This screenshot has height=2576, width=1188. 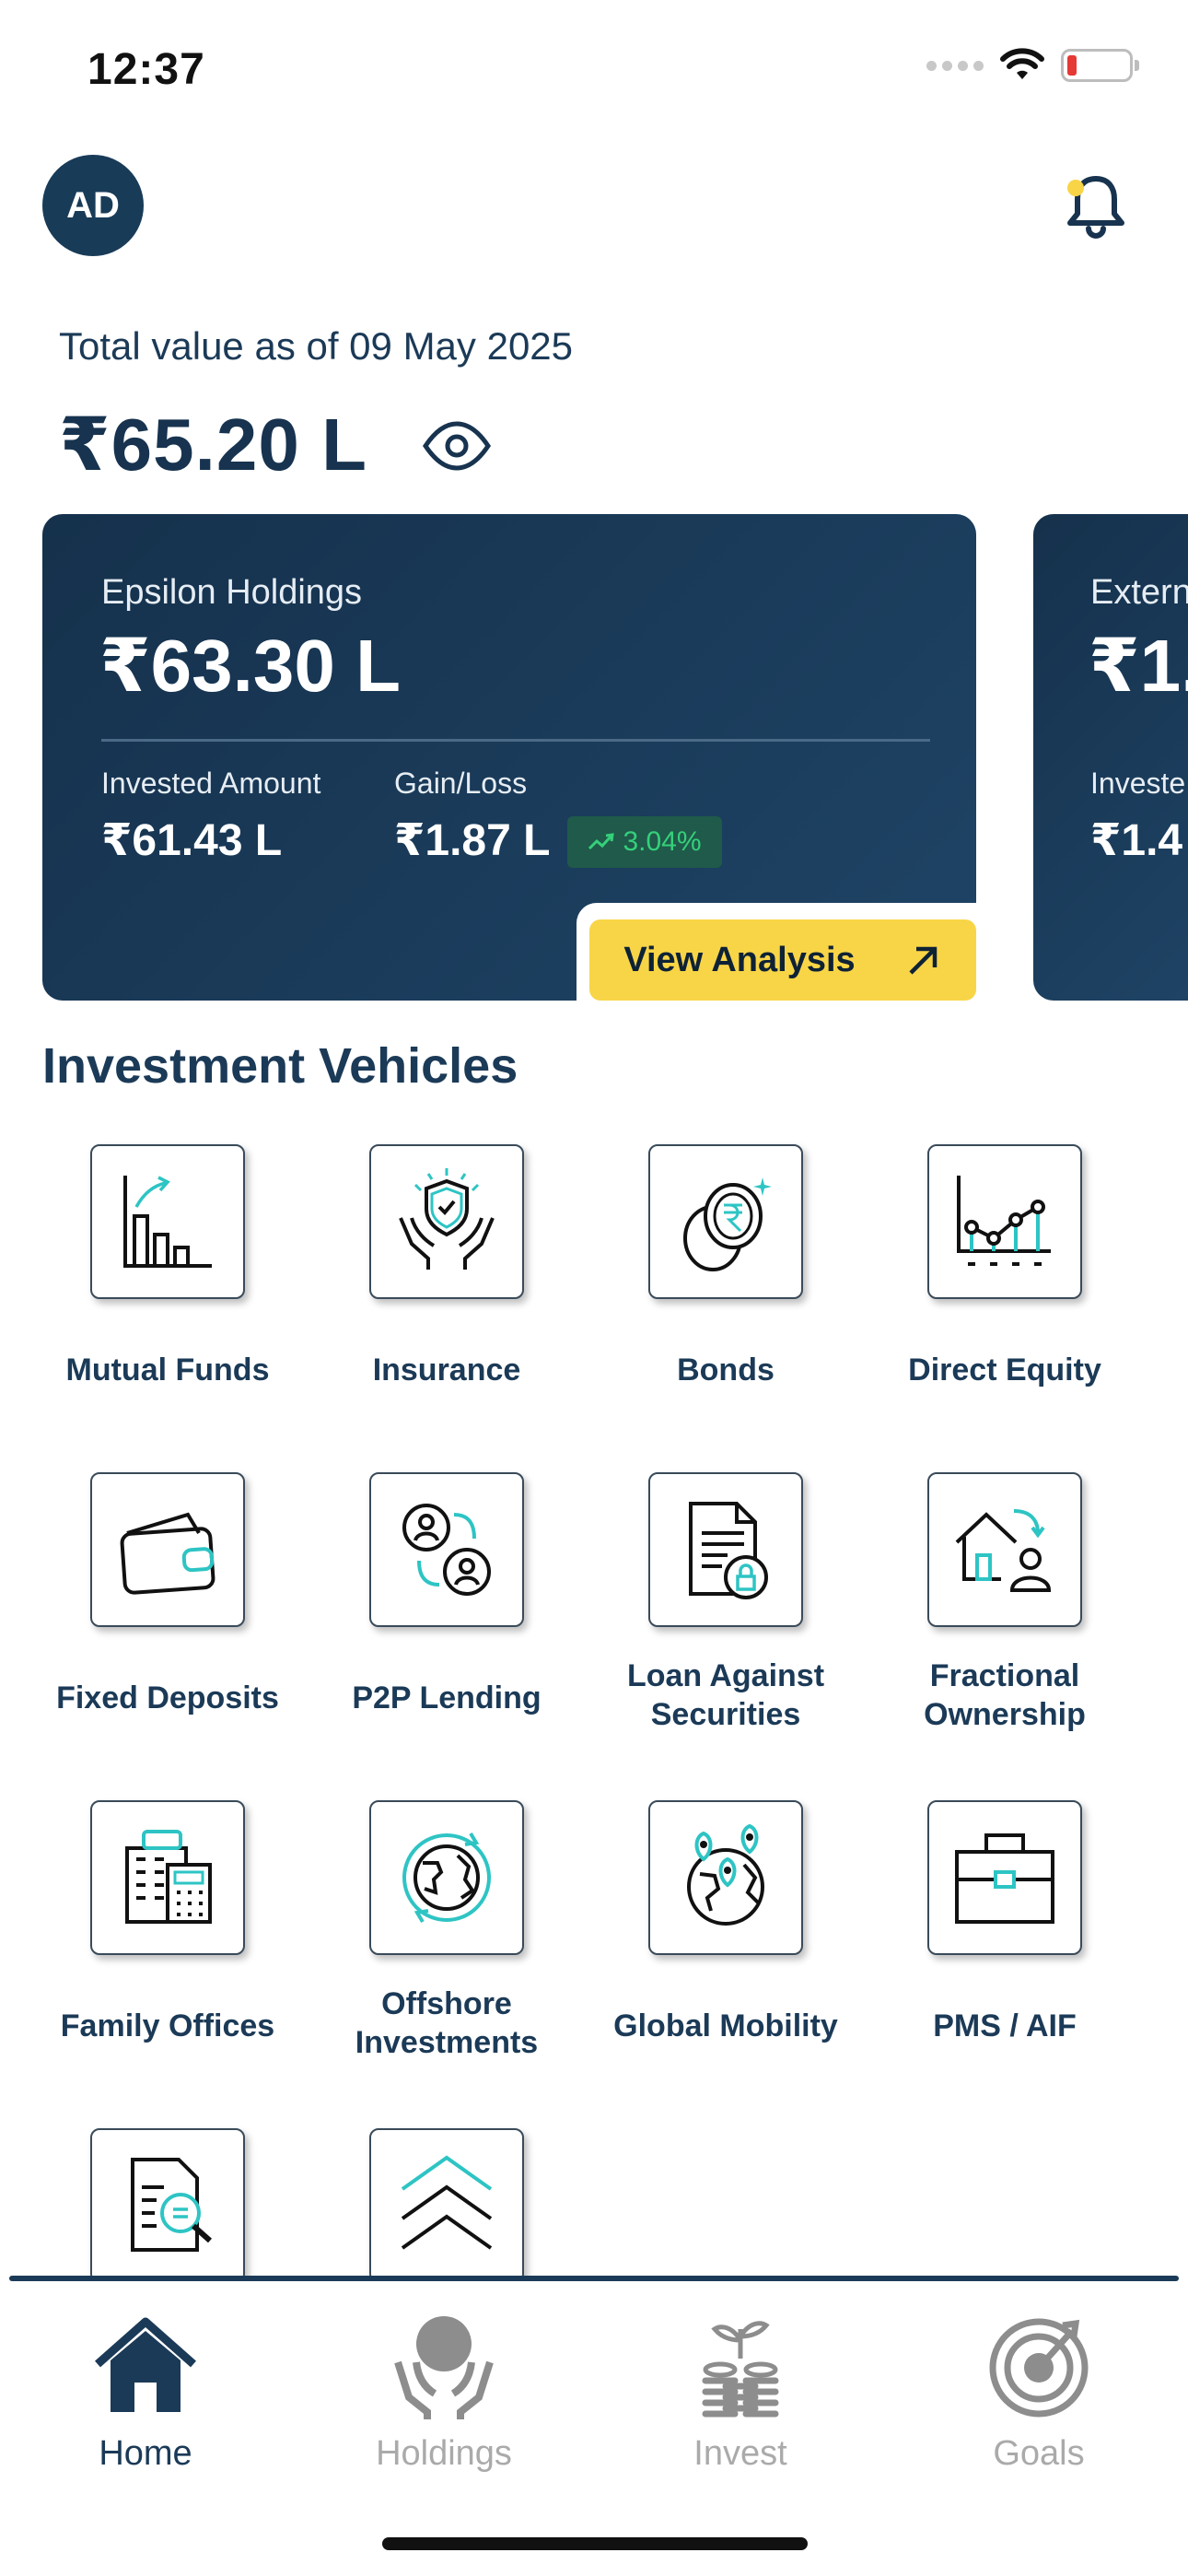 What do you see at coordinates (473, 840) in the screenshot?
I see `gain-value: ₹1.87 L` at bounding box center [473, 840].